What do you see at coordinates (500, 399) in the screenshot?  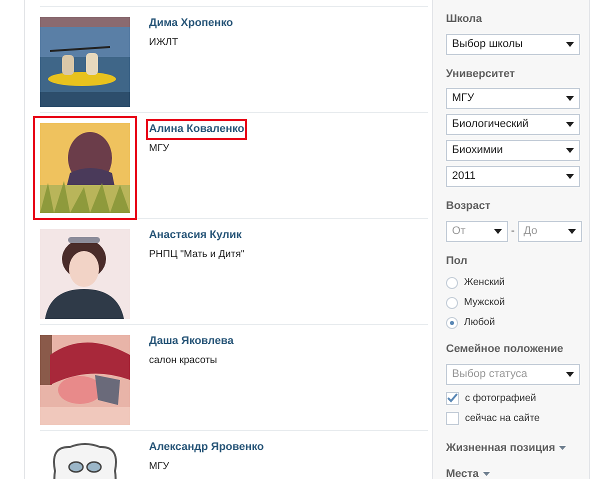 I see `checkbox-label: с фотографией` at bounding box center [500, 399].